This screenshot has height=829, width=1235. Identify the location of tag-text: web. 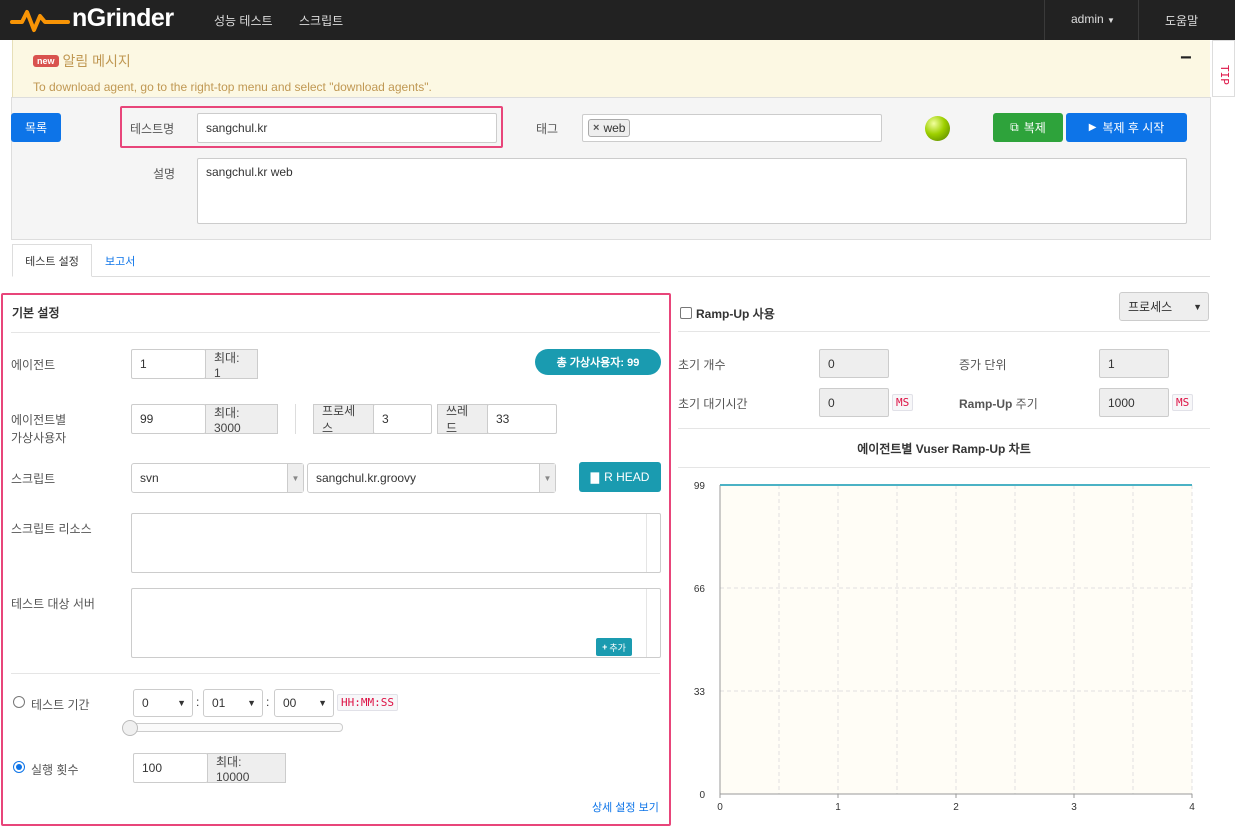
(614, 128).